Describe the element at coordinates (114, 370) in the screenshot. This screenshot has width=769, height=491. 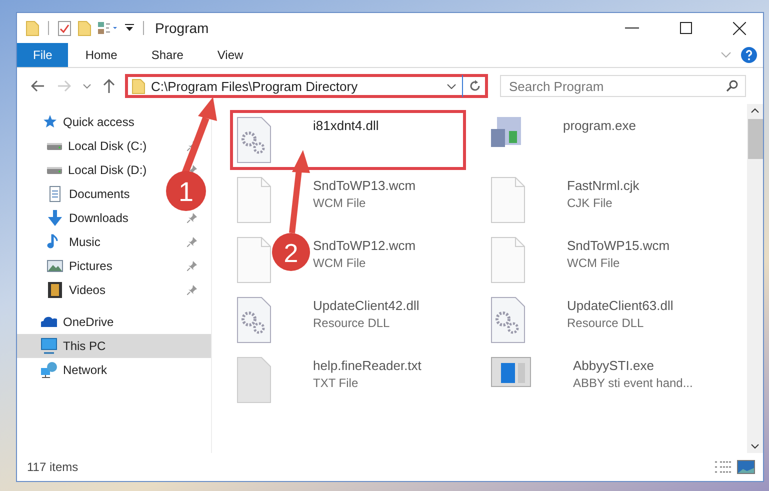
I see `sidebar-item: Network` at that location.